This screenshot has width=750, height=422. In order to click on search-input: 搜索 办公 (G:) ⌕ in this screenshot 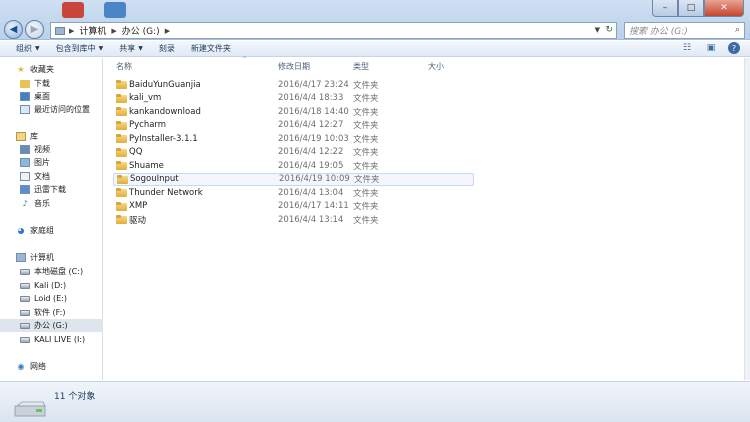, I will do `click(684, 30)`.